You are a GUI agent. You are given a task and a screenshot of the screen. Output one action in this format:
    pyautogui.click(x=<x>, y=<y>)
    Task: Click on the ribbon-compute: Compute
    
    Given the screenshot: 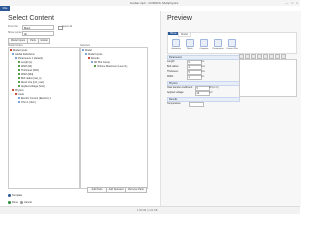 What is the action you would take?
    pyautogui.click(x=204, y=44)
    